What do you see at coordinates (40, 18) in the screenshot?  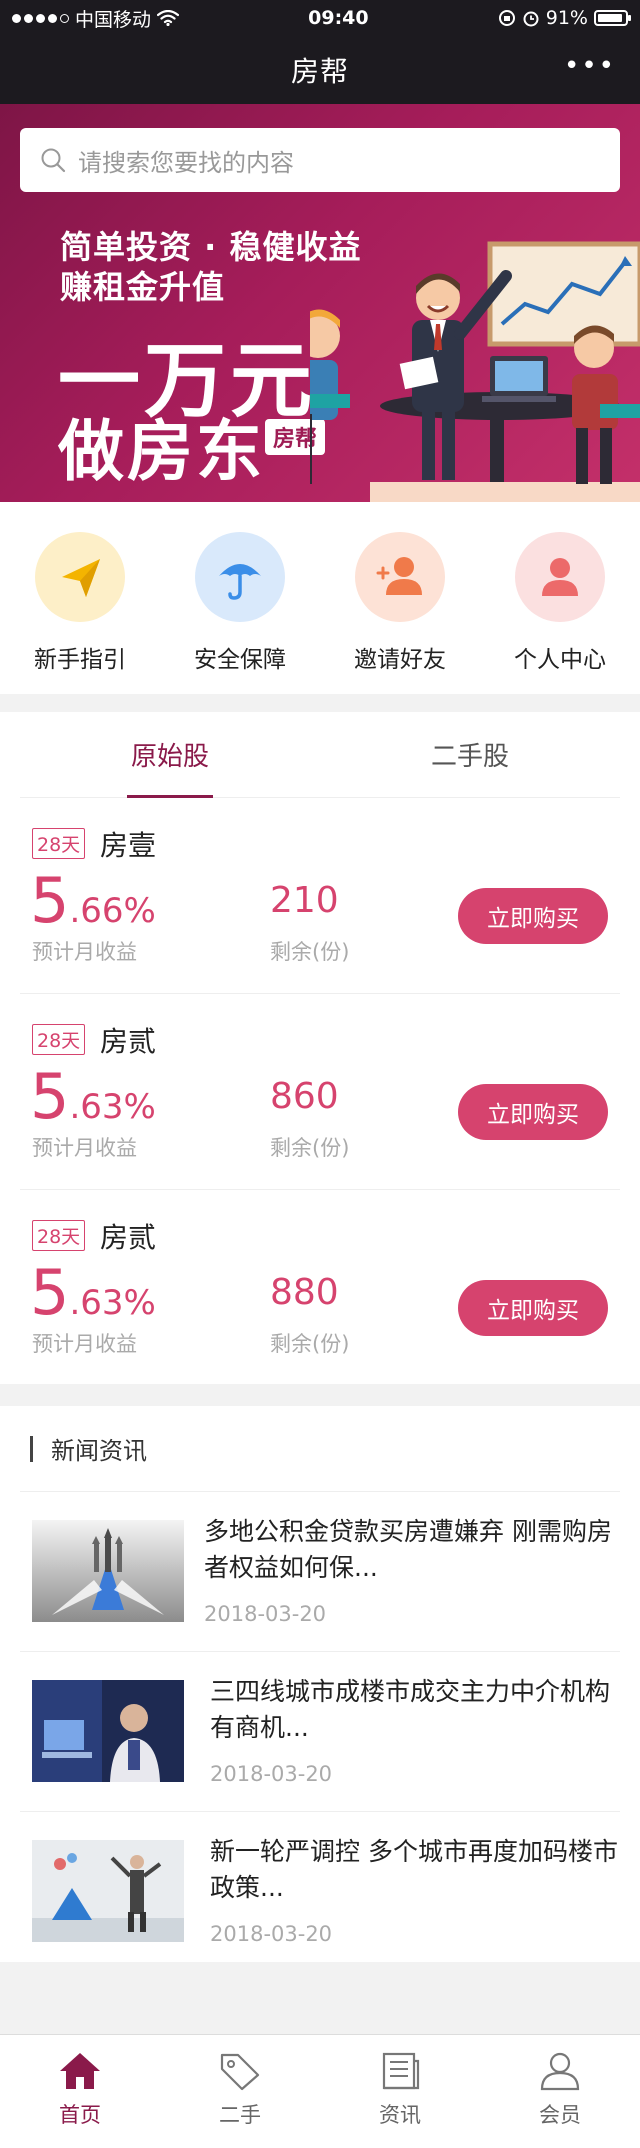 I see `signal-icon` at bounding box center [40, 18].